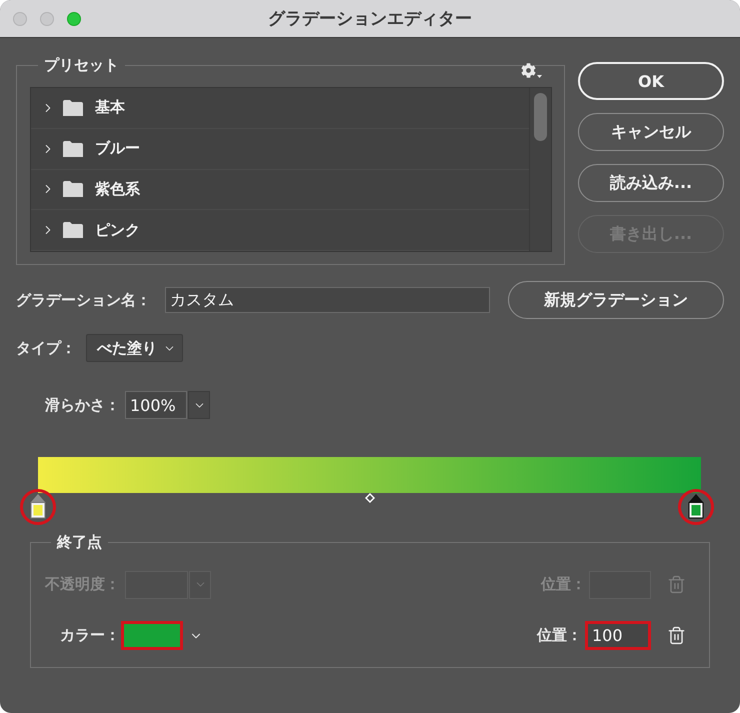 The height and width of the screenshot is (713, 740). What do you see at coordinates (84, 300) in the screenshot?
I see `field-label: グラデーション名：` at bounding box center [84, 300].